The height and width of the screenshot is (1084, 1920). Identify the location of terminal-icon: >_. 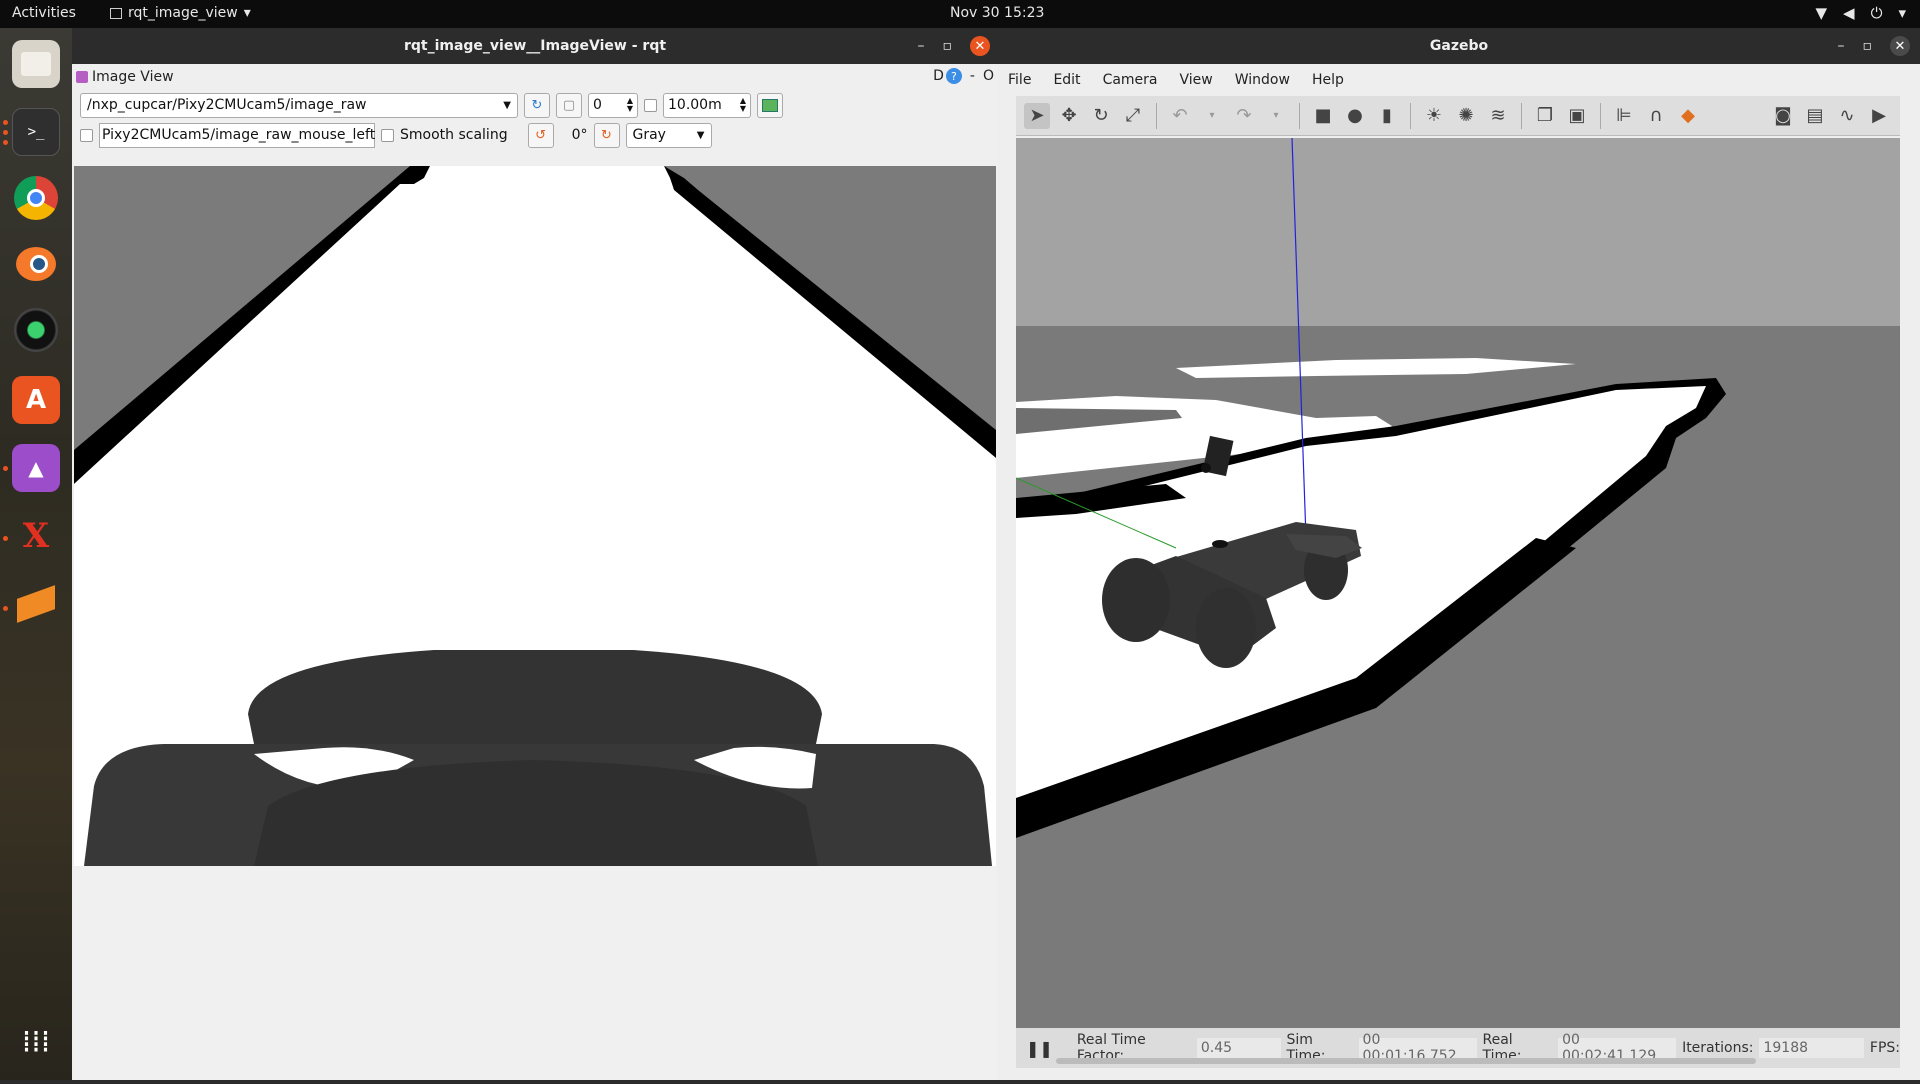
(36, 132).